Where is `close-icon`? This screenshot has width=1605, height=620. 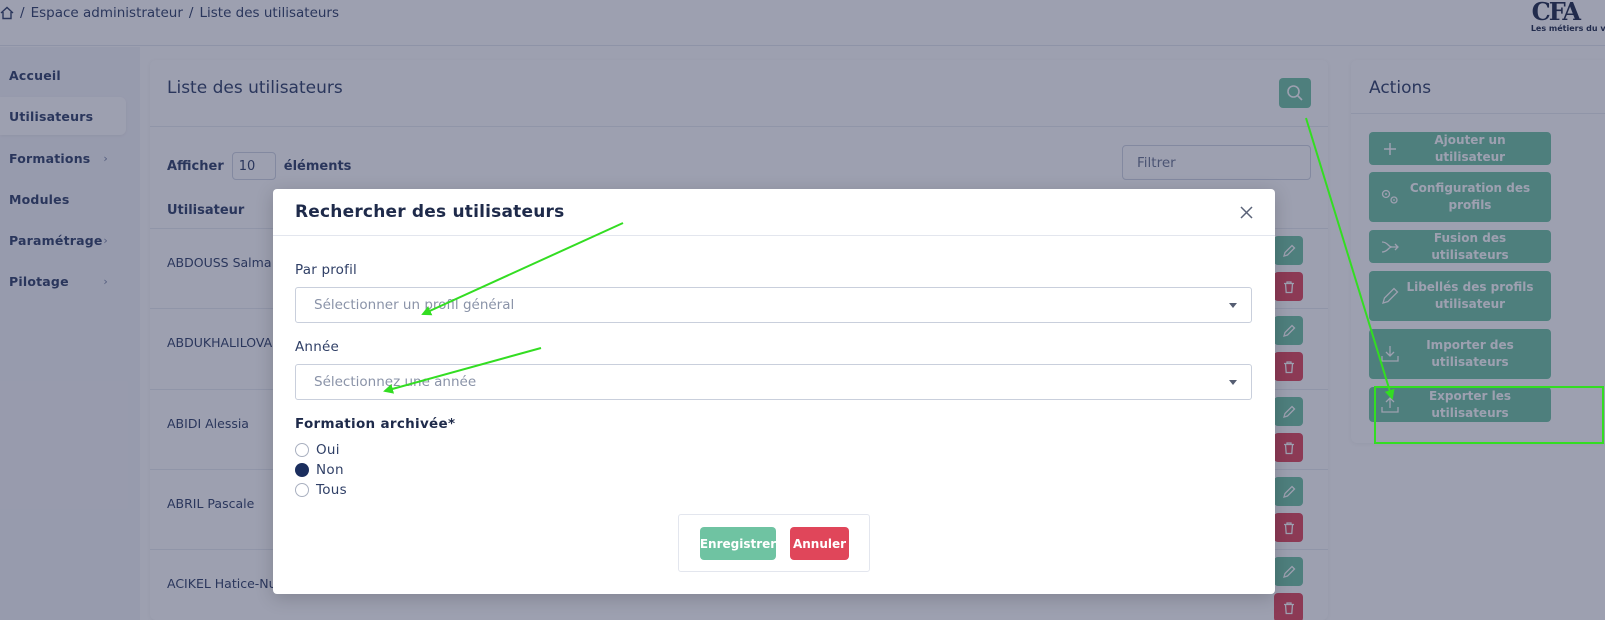 close-icon is located at coordinates (1246, 212).